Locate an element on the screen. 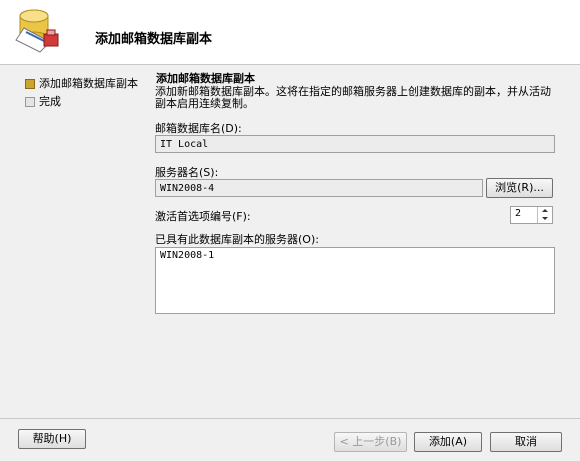  help-button: 帮助(H) is located at coordinates (52, 439).